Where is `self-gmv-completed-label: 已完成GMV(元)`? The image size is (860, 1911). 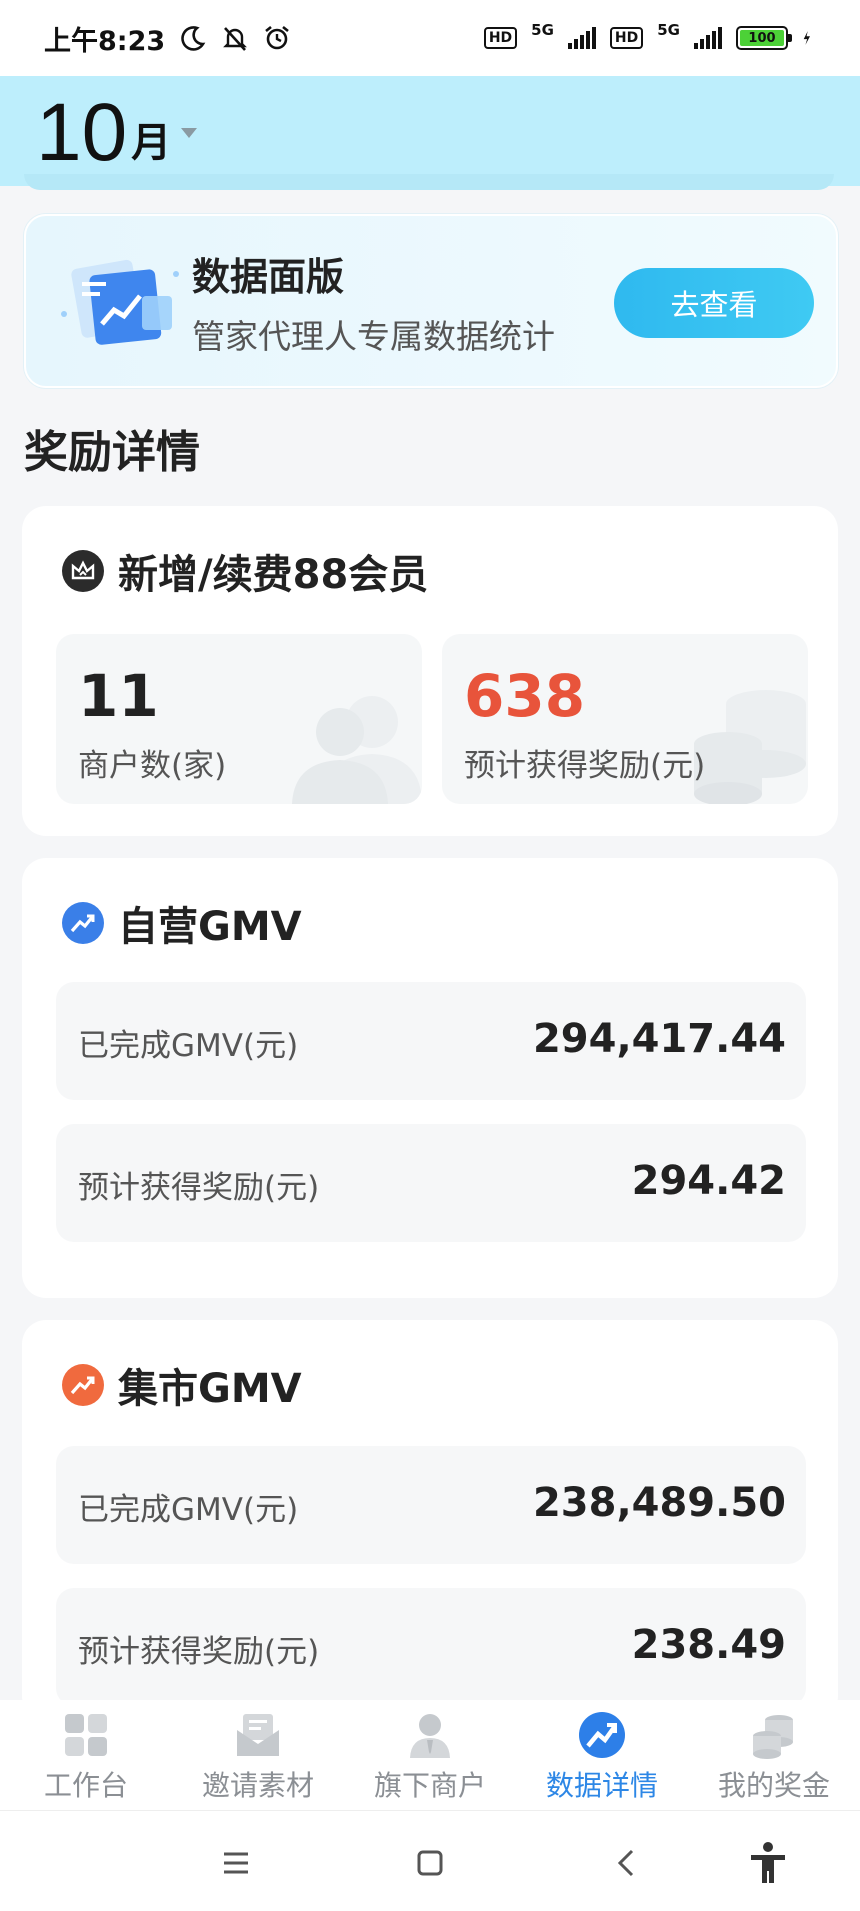 self-gmv-completed-label: 已完成GMV(元) is located at coordinates (188, 1046).